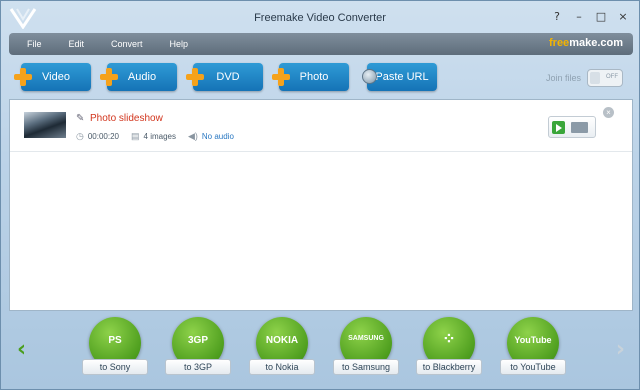 The width and height of the screenshot is (640, 390). What do you see at coordinates (557, 17) in the screenshot?
I see `help-icon: ?` at bounding box center [557, 17].